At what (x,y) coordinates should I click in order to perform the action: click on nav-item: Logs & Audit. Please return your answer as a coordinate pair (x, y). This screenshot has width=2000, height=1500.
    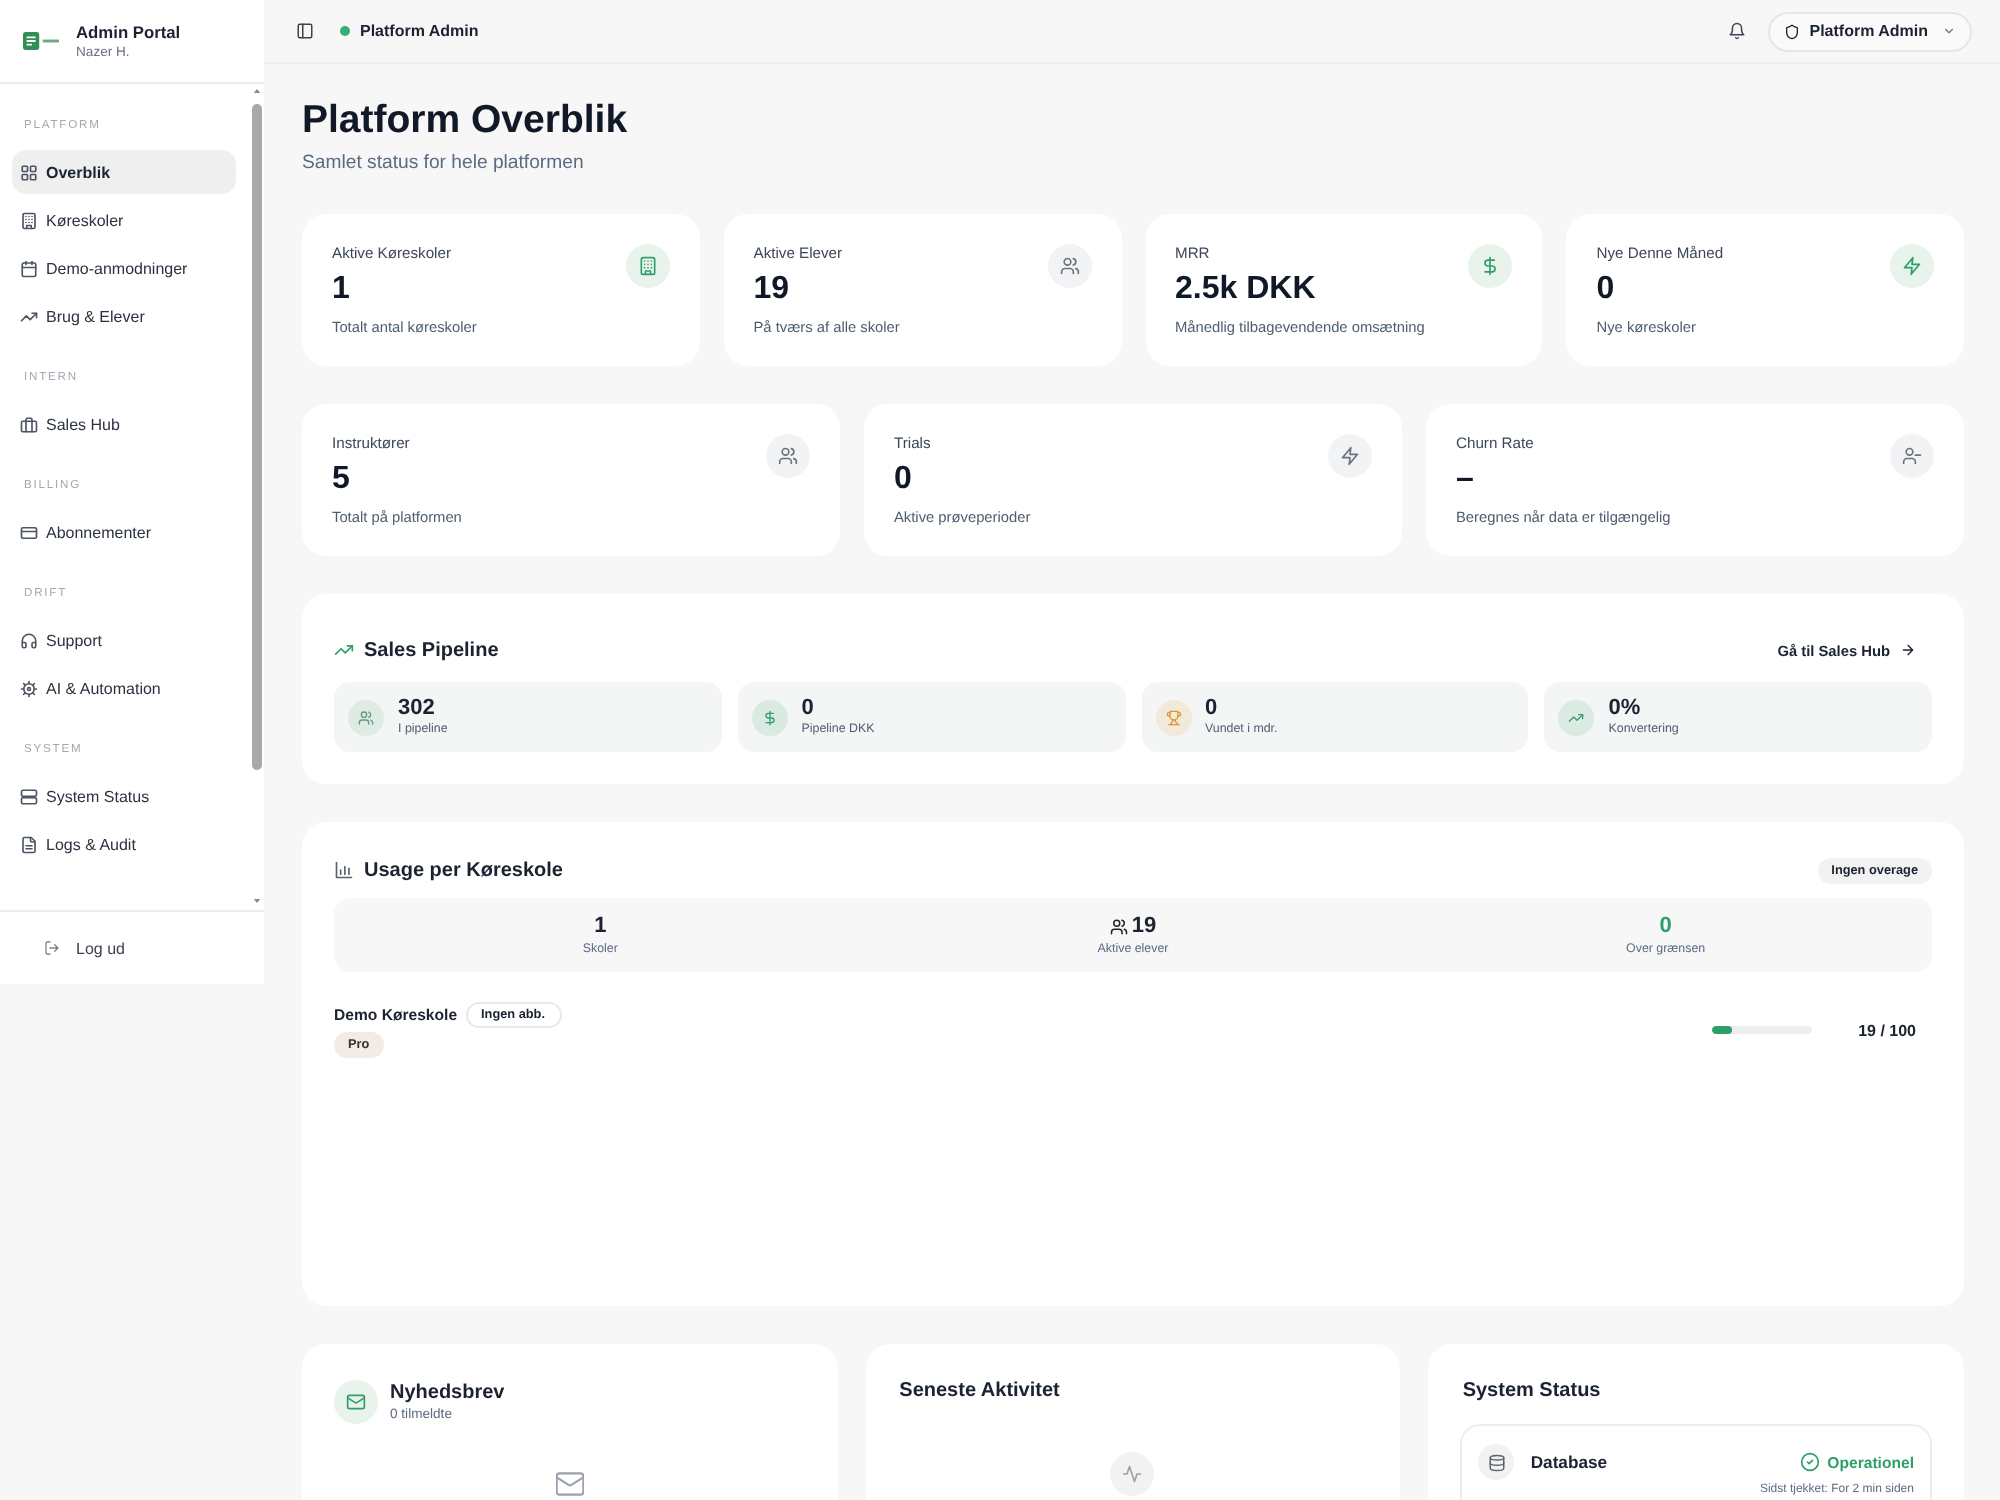
    Looking at the image, I should click on (124, 844).